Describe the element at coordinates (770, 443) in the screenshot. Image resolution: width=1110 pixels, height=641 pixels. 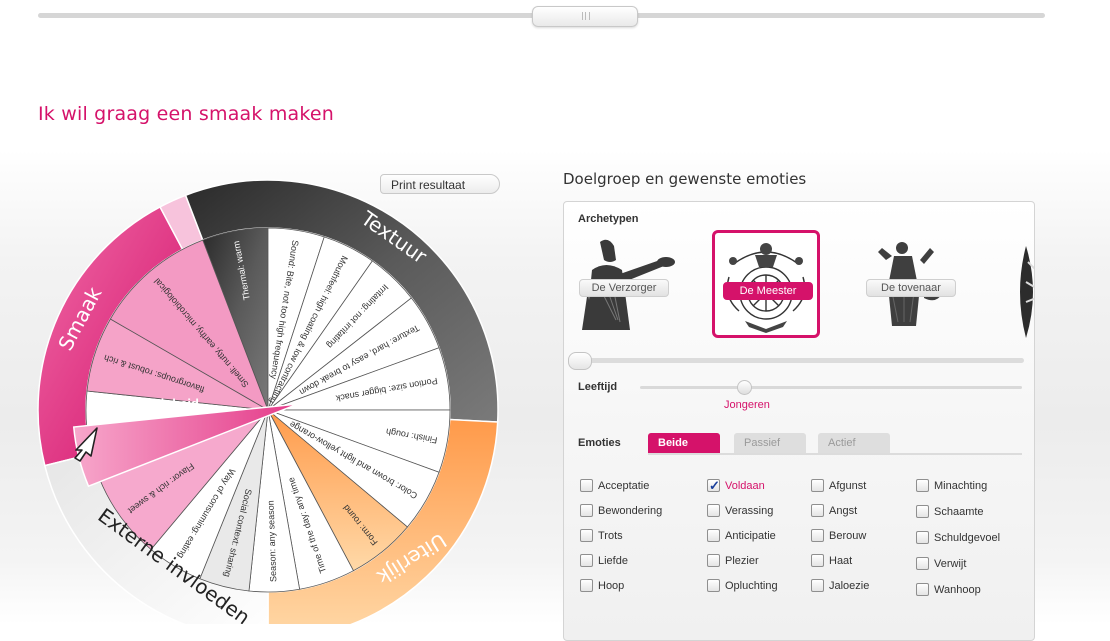
I see `tab-passief: Passief` at that location.